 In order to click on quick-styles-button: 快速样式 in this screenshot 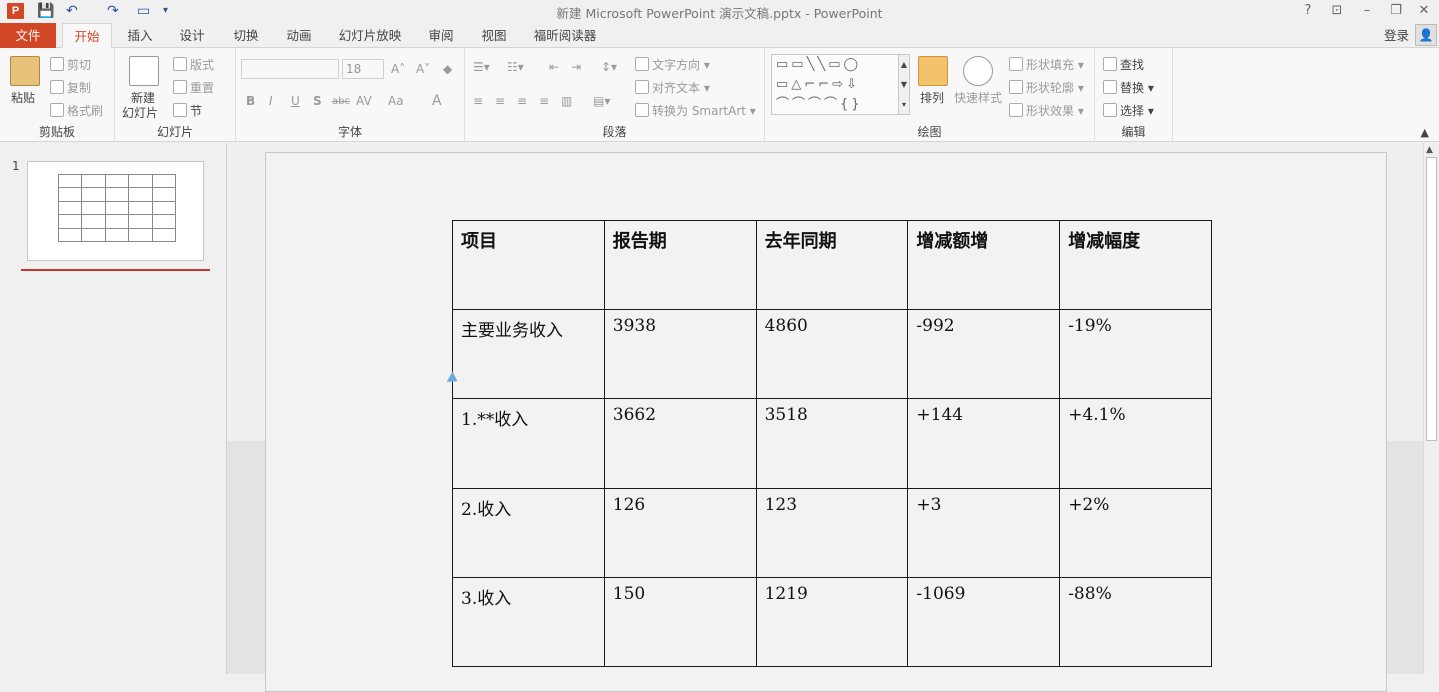, I will do `click(978, 97)`.